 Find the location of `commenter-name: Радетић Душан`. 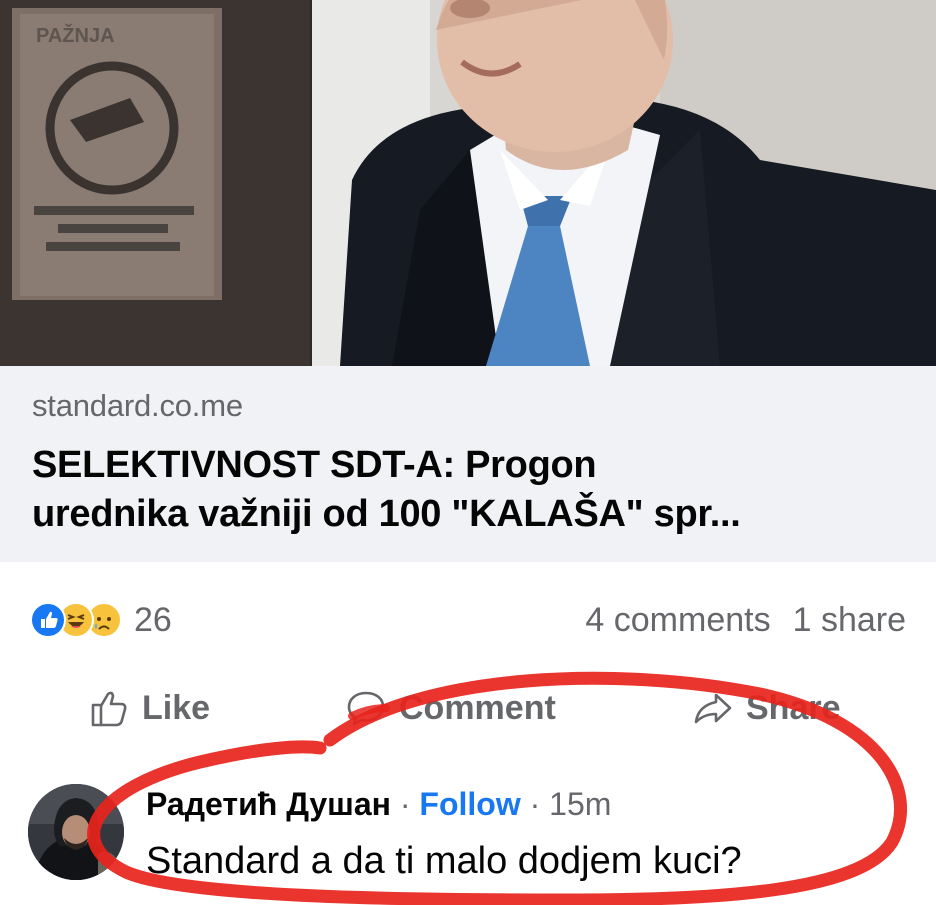

commenter-name: Радетић Душан is located at coordinates (268, 804).